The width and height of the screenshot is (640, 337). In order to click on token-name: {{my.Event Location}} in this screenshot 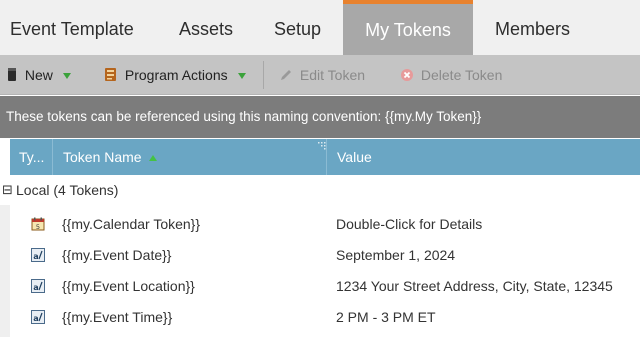, I will do `click(128, 286)`.